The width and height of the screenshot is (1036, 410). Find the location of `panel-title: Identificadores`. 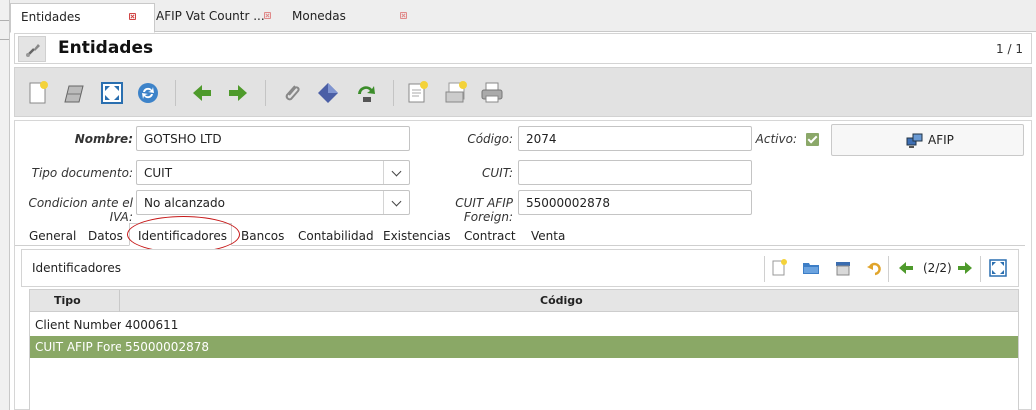

panel-title: Identificadores is located at coordinates (76, 268).